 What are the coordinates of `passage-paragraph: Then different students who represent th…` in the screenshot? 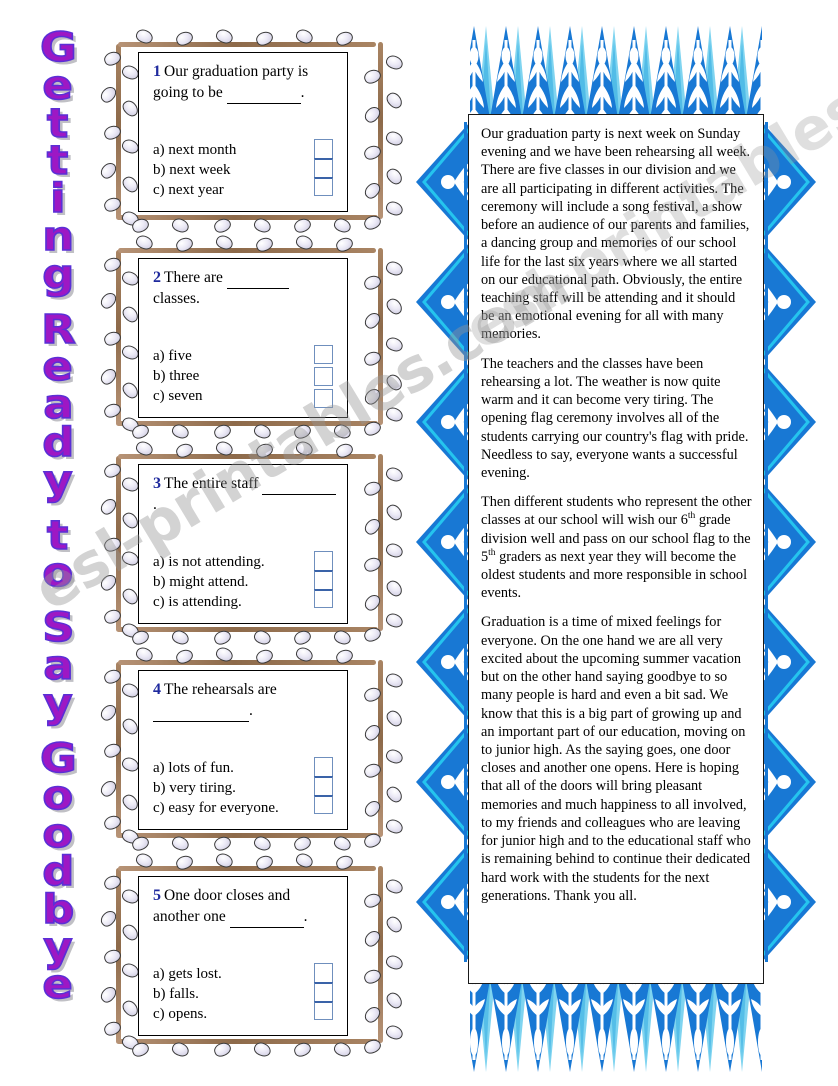 It's located at (616, 548).